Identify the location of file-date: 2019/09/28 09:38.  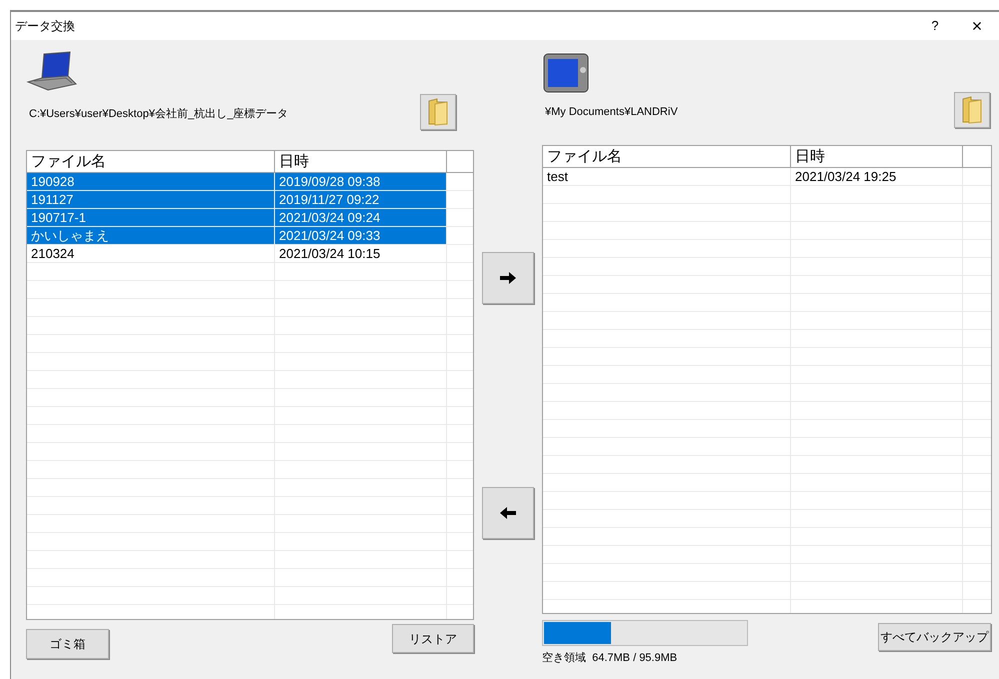
(361, 181).